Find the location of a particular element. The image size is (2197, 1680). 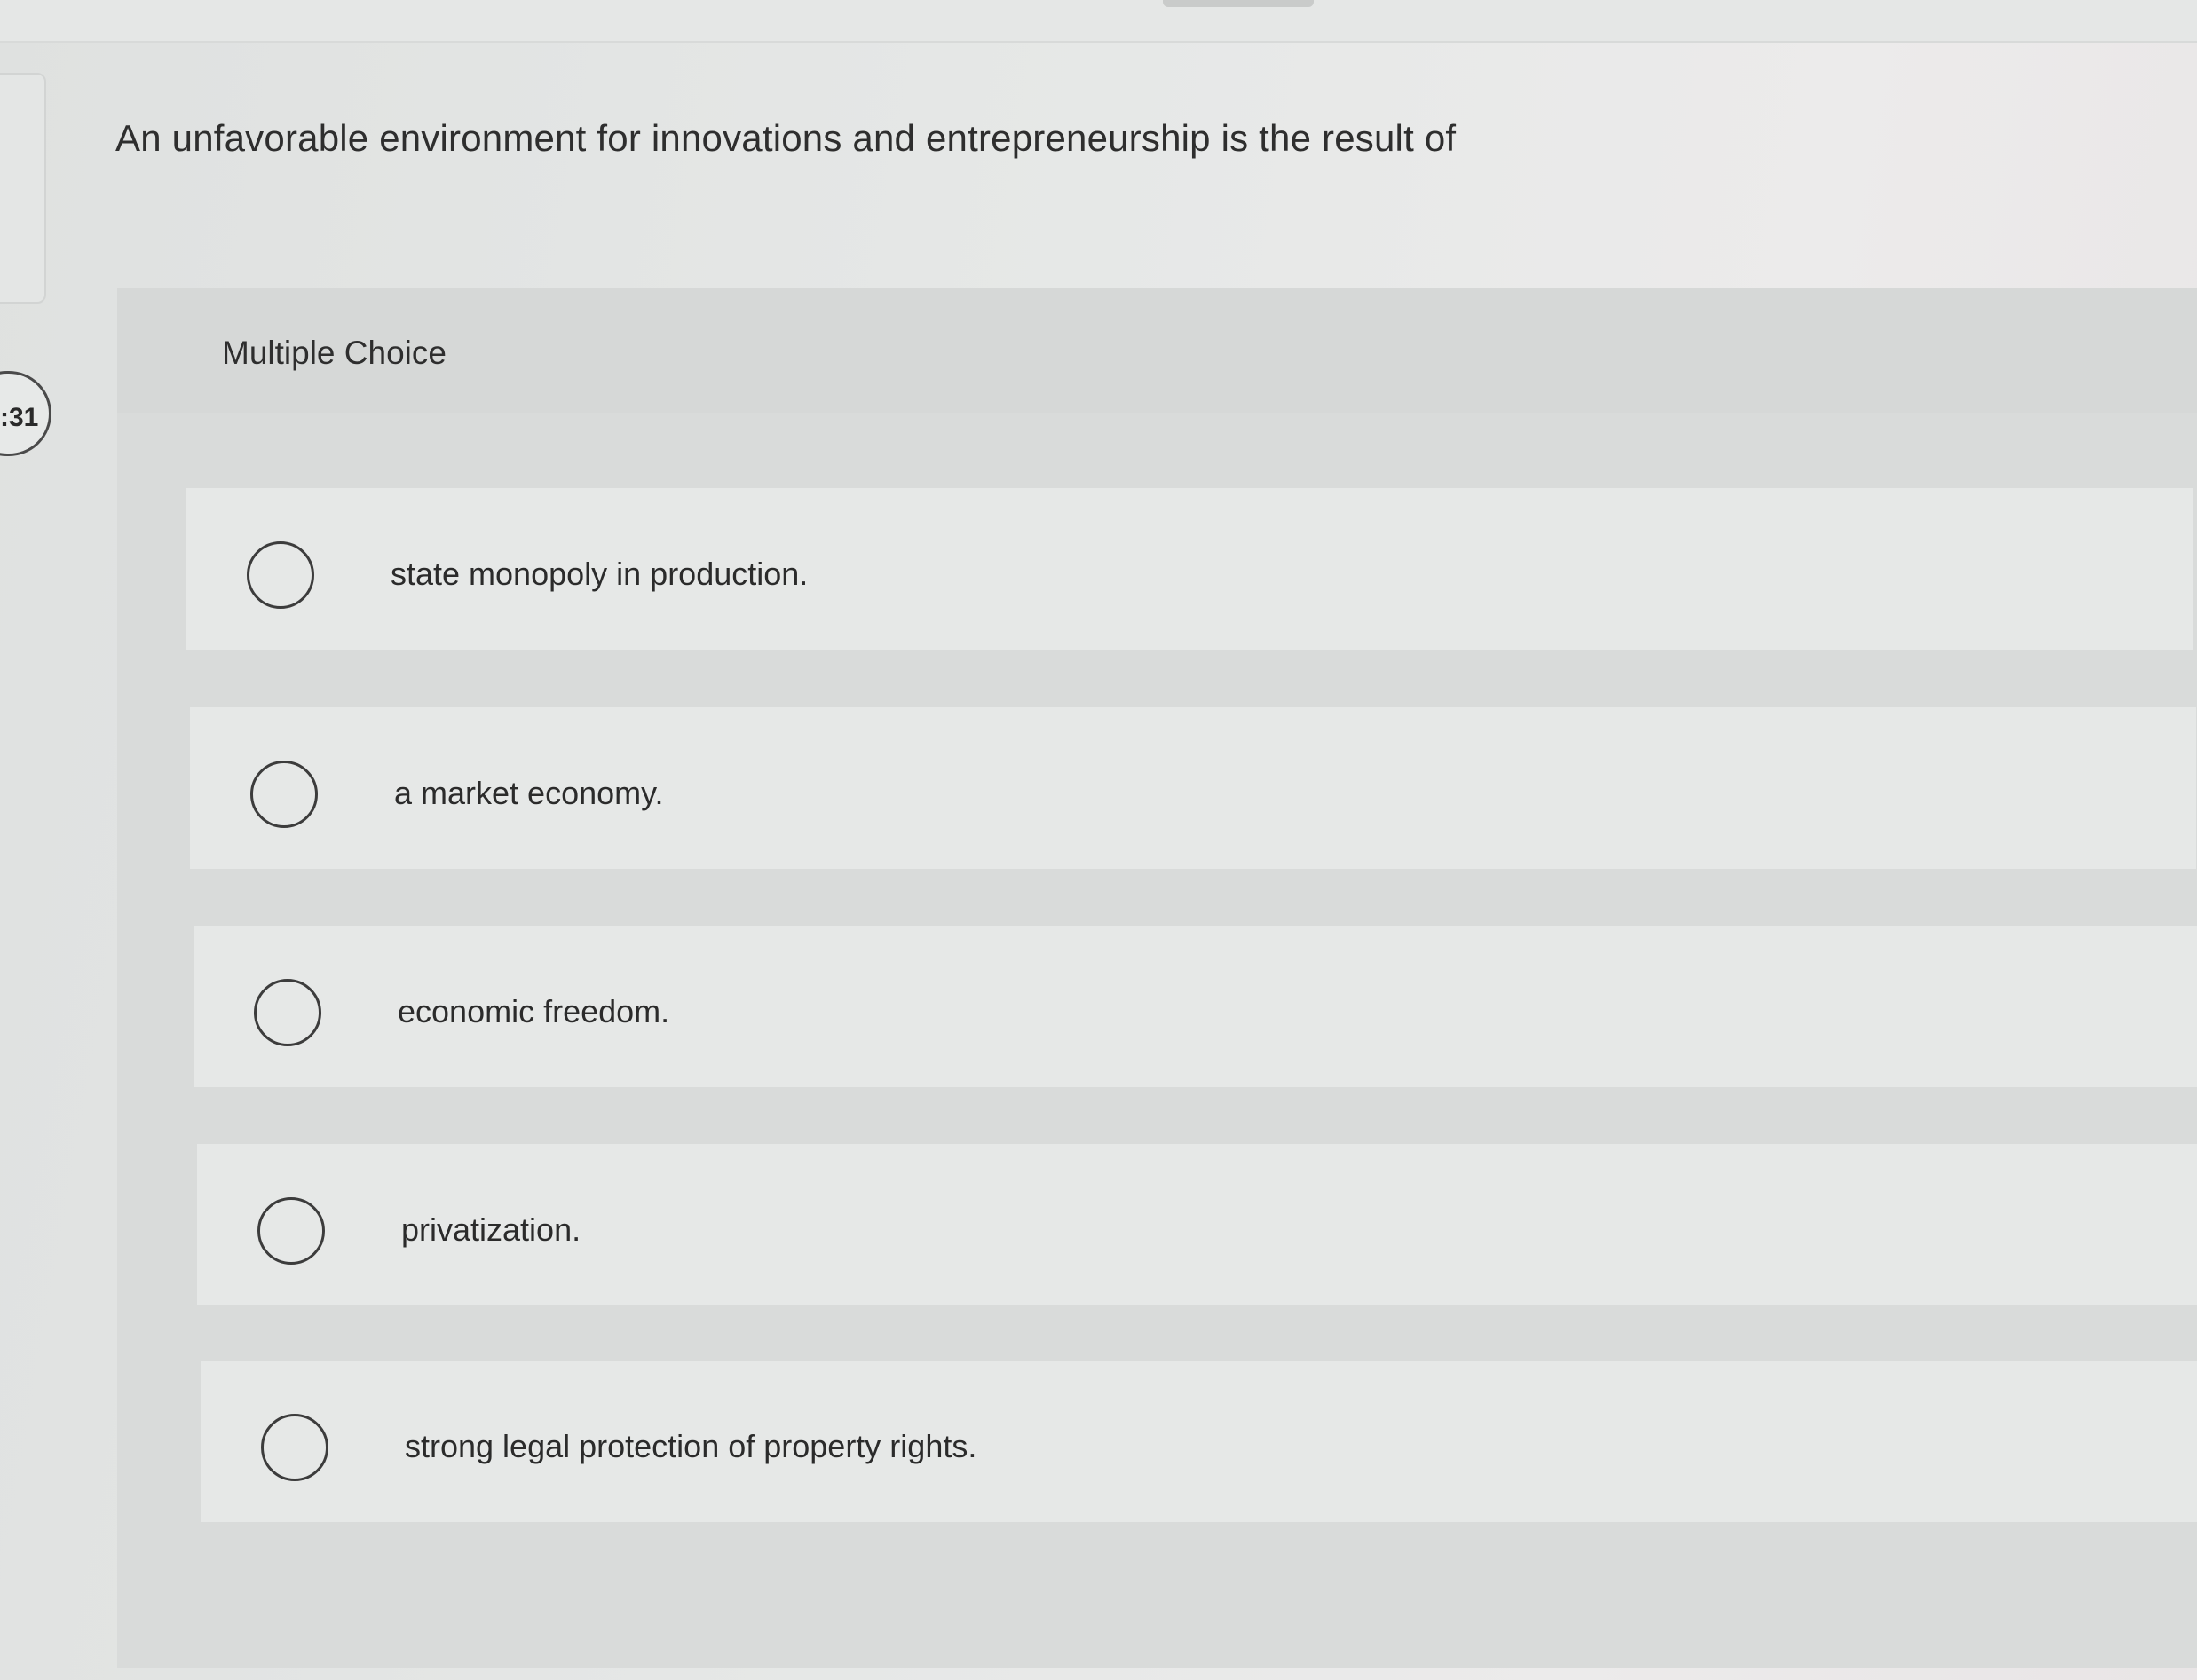

timer-text: :31 is located at coordinates (19, 417).